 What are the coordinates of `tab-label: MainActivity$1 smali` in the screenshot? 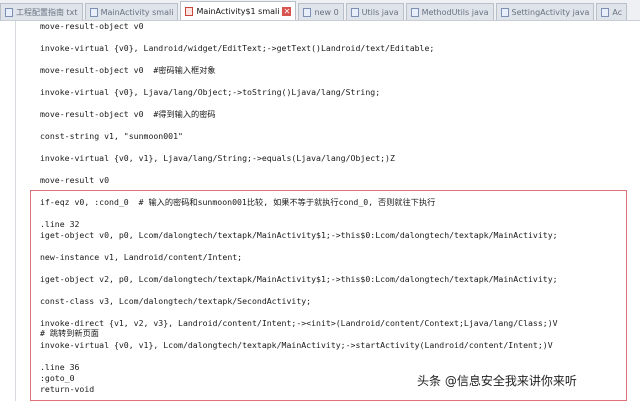 It's located at (238, 11).